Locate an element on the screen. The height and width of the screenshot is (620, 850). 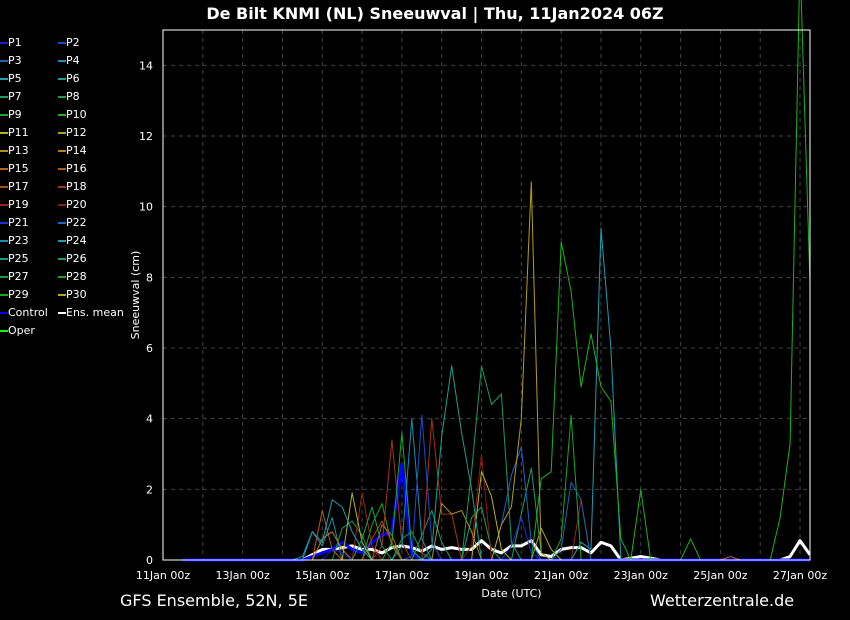
legend-label: P30 is located at coordinates (76, 294).